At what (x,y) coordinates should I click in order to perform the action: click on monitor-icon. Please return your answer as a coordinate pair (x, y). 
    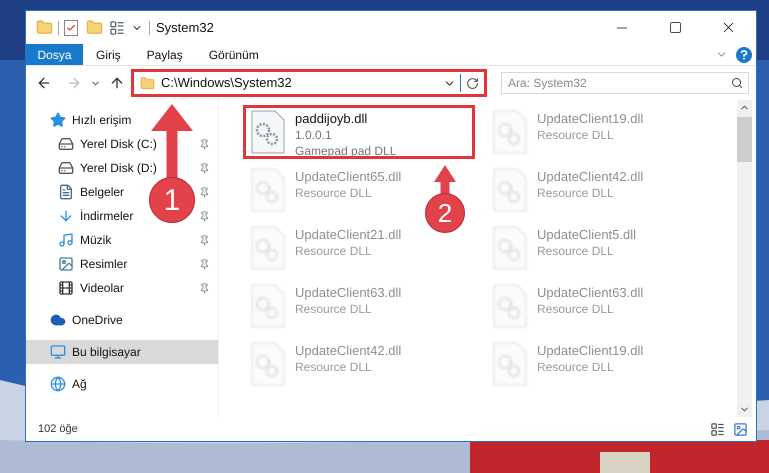
    Looking at the image, I should click on (58, 352).